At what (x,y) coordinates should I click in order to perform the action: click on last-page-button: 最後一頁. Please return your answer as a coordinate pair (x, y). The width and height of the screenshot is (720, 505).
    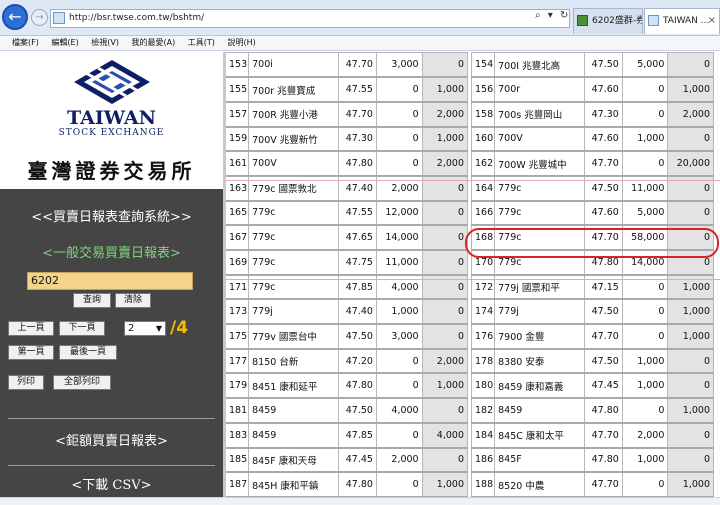
    Looking at the image, I should click on (88, 352).